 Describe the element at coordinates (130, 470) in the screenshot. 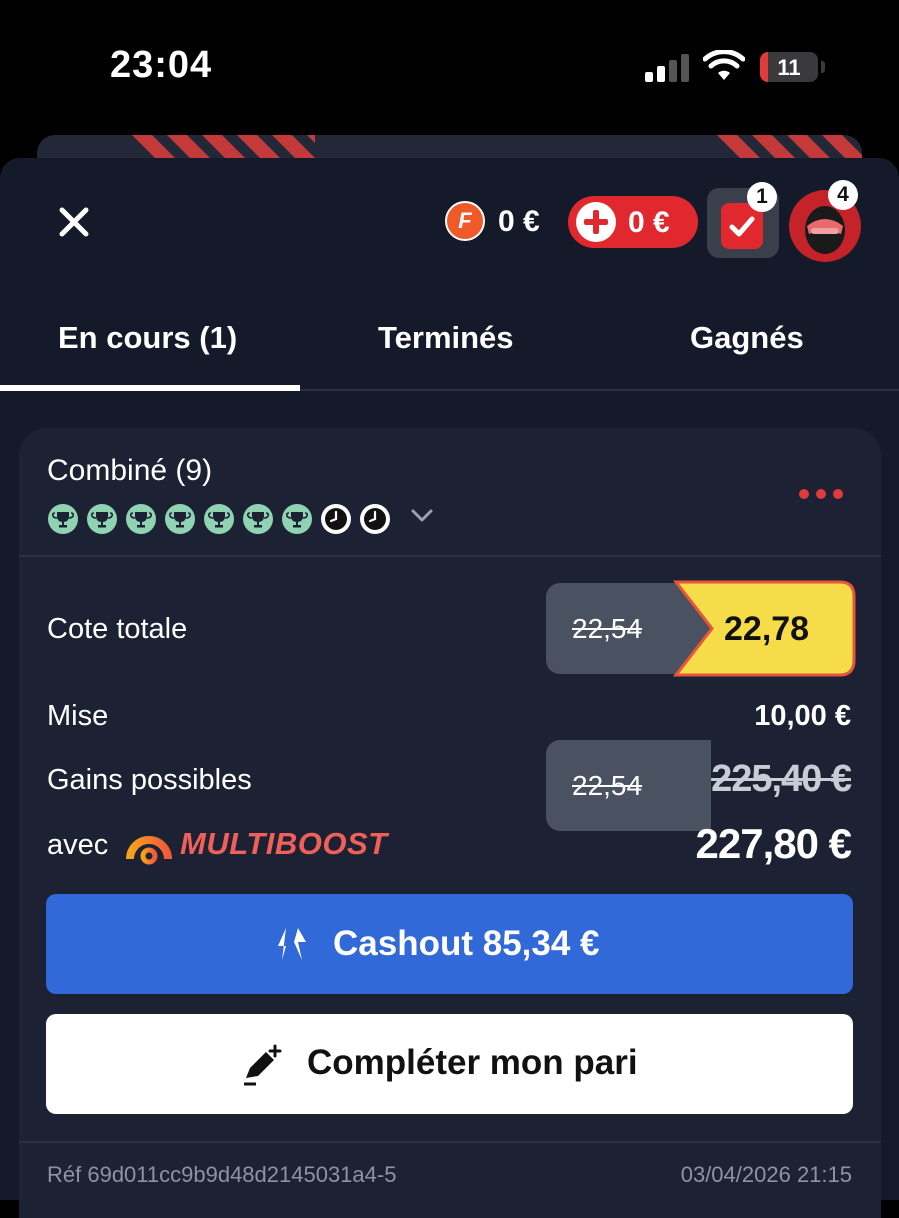

I see `bet-type-label: Combiné (9)` at that location.